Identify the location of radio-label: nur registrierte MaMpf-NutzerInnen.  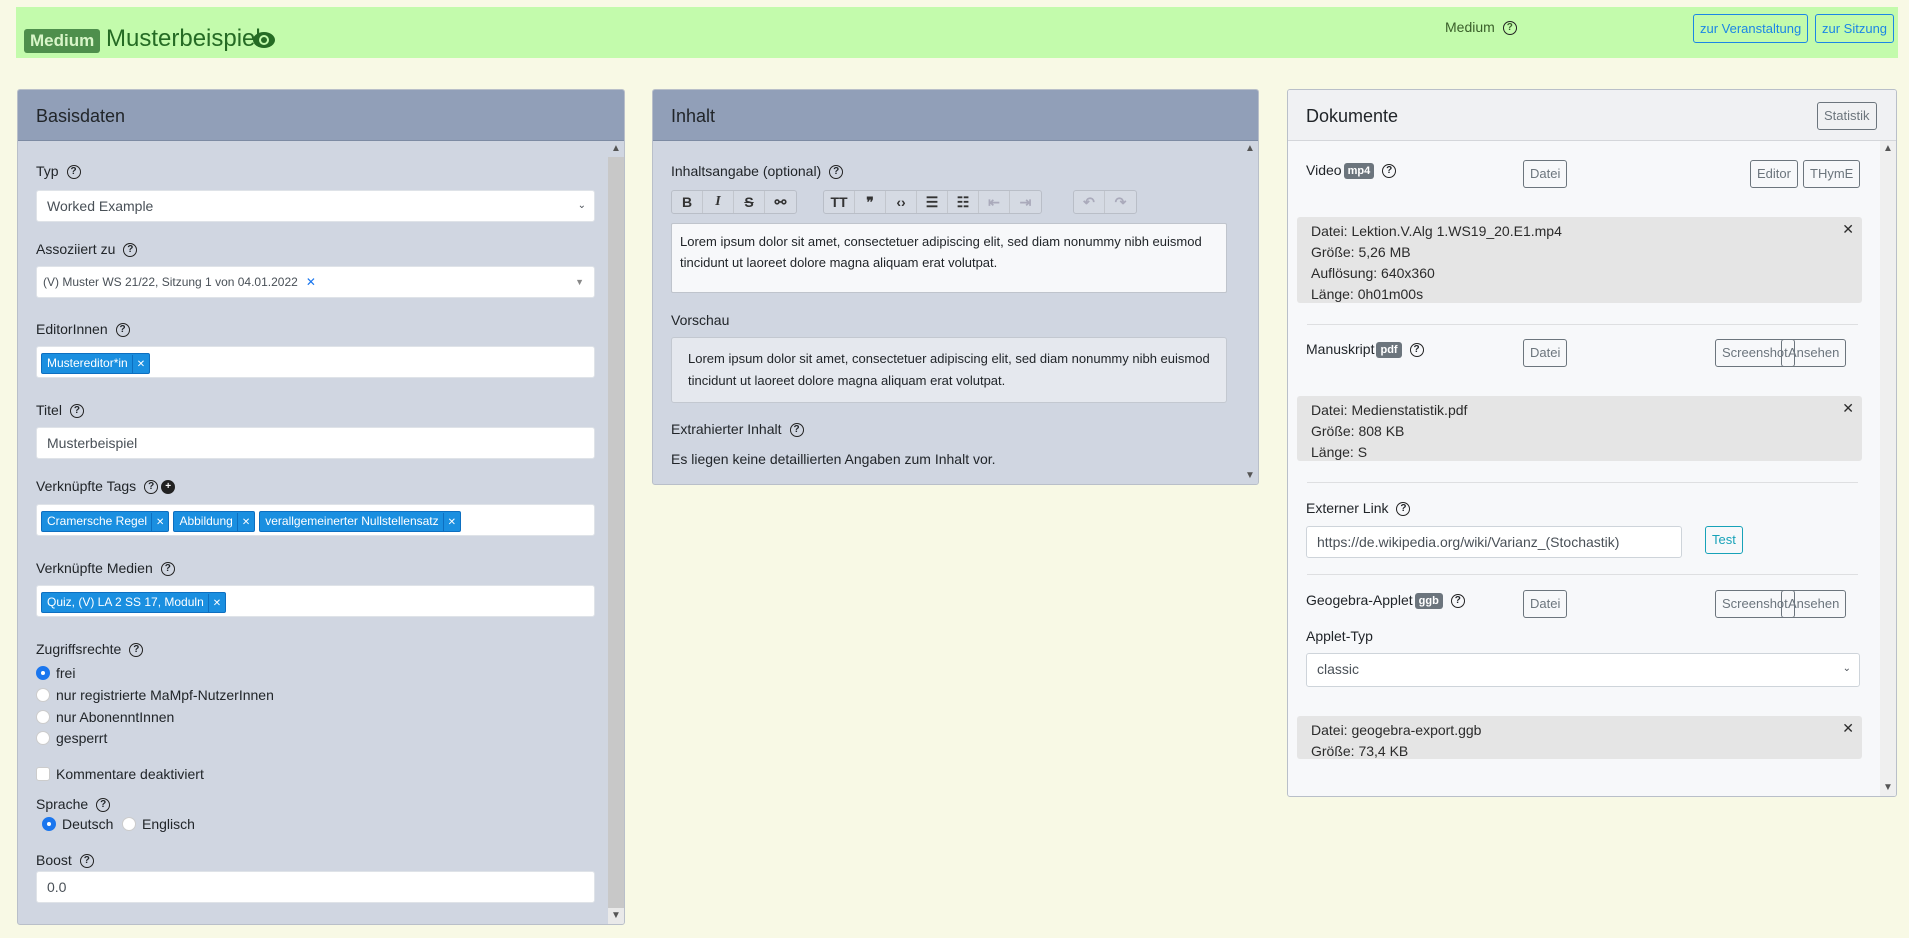
(165, 695).